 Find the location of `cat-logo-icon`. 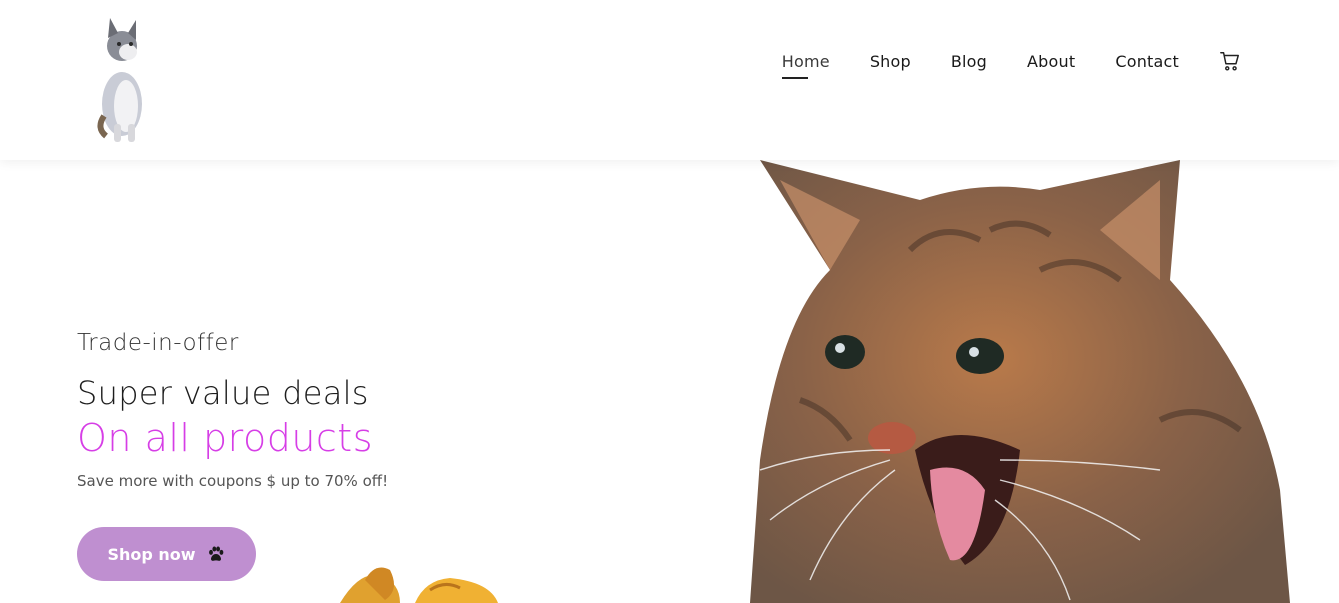

cat-logo-icon is located at coordinates (121, 80).